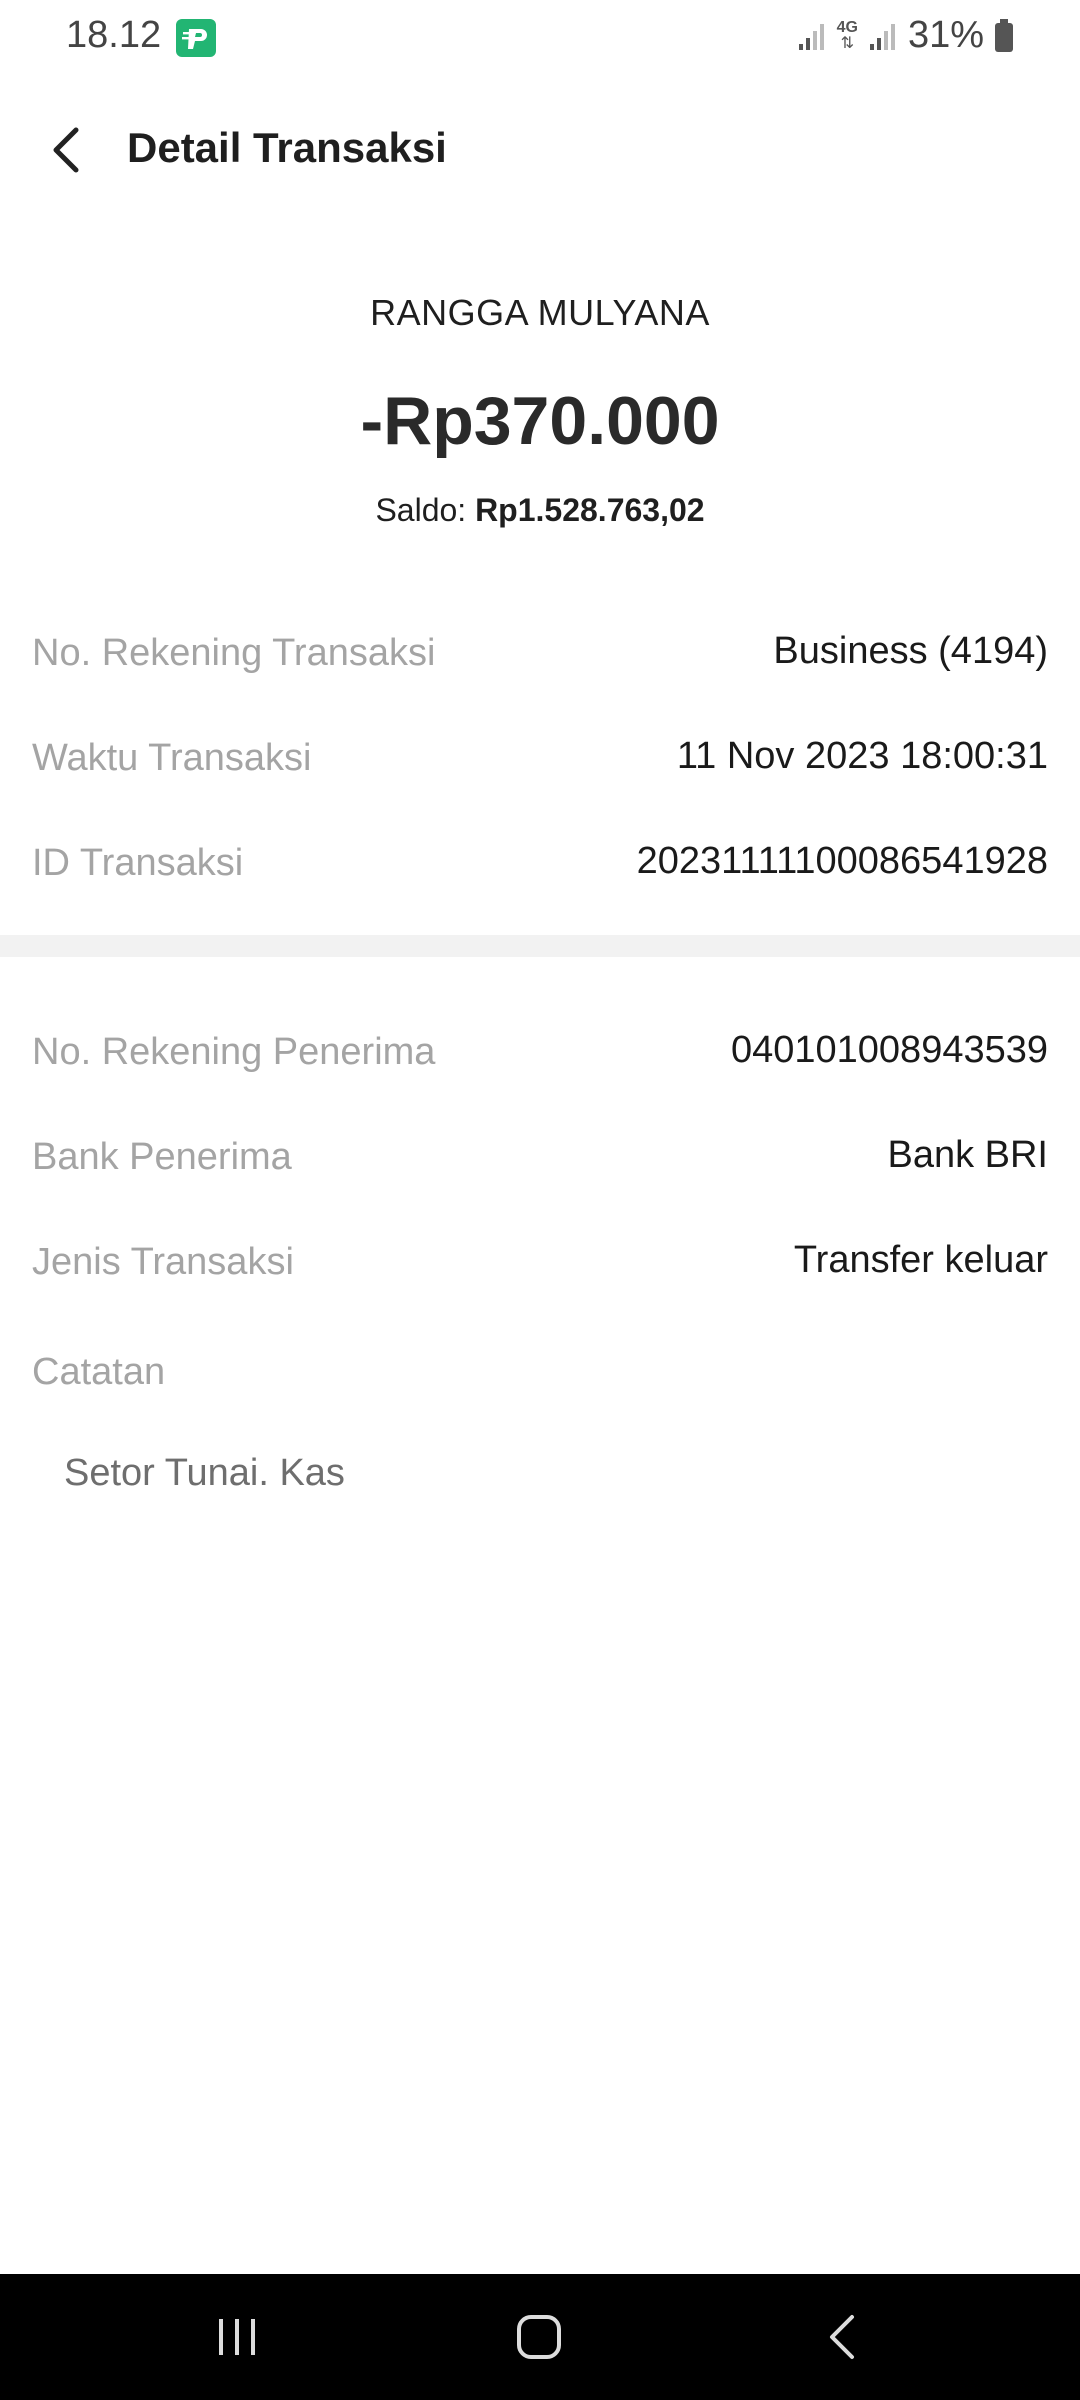 The height and width of the screenshot is (2400, 1080). I want to click on home-button, so click(539, 2337).